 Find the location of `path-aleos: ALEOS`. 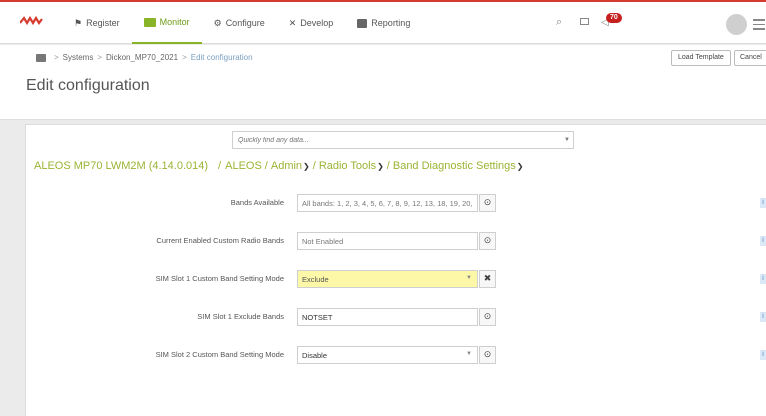

path-aleos: ALEOS is located at coordinates (243, 166).